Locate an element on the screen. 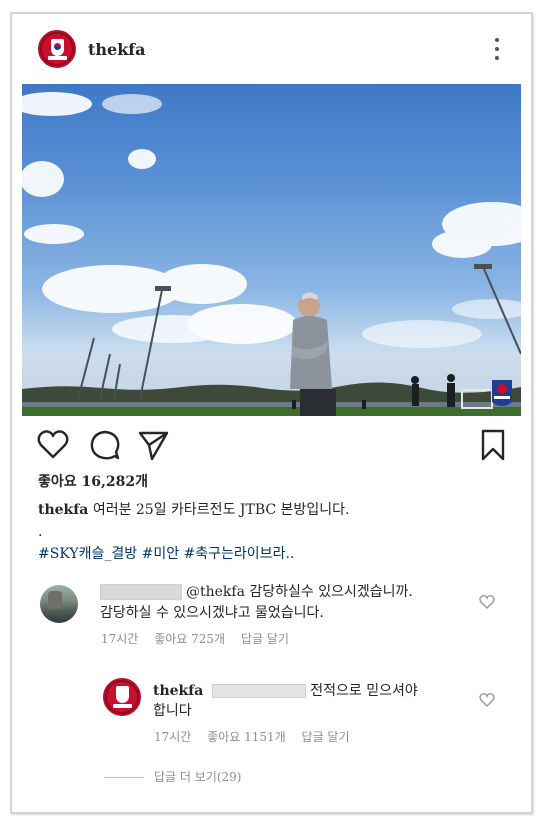 Image resolution: width=543 pixels, height=825 pixels. bookmark-icon is located at coordinates (493, 445).